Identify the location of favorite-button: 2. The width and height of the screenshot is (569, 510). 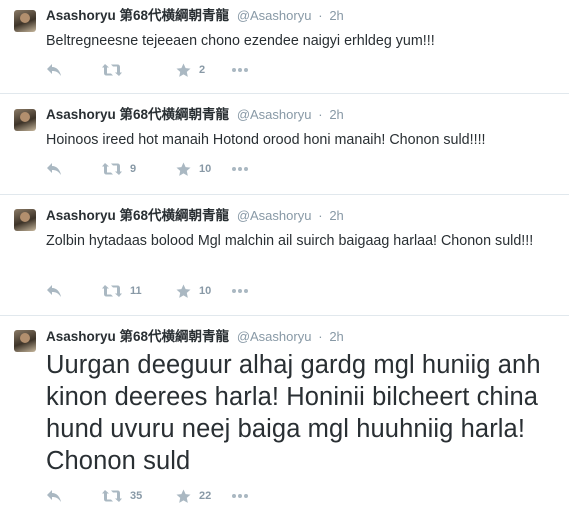
(190, 70).